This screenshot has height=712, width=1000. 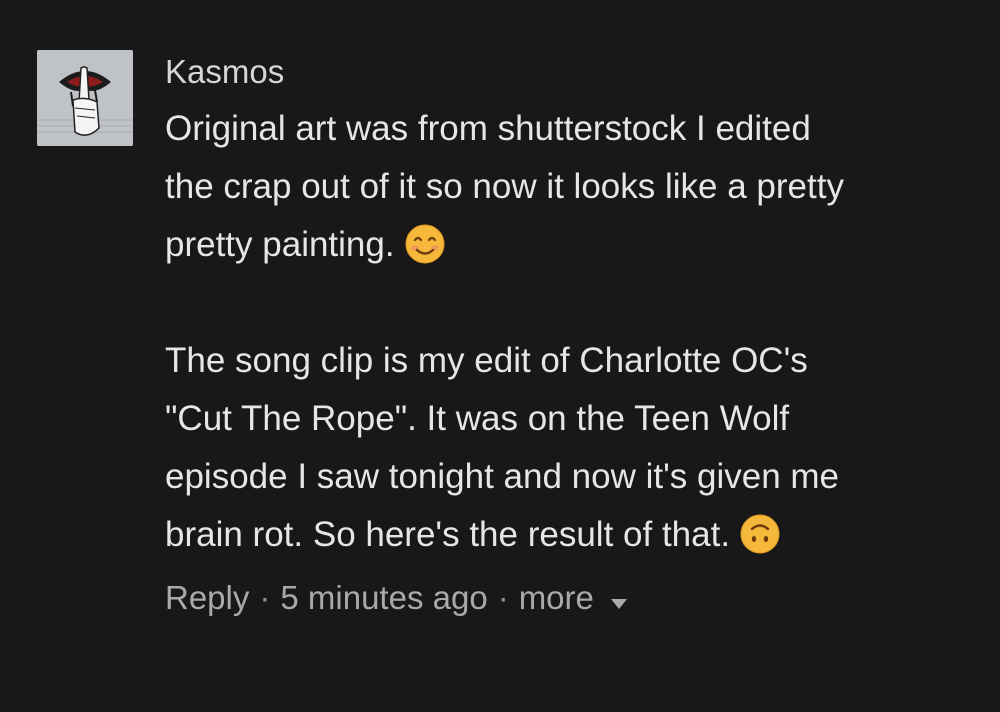 What do you see at coordinates (760, 534) in the screenshot?
I see `upside-down-face-icon` at bounding box center [760, 534].